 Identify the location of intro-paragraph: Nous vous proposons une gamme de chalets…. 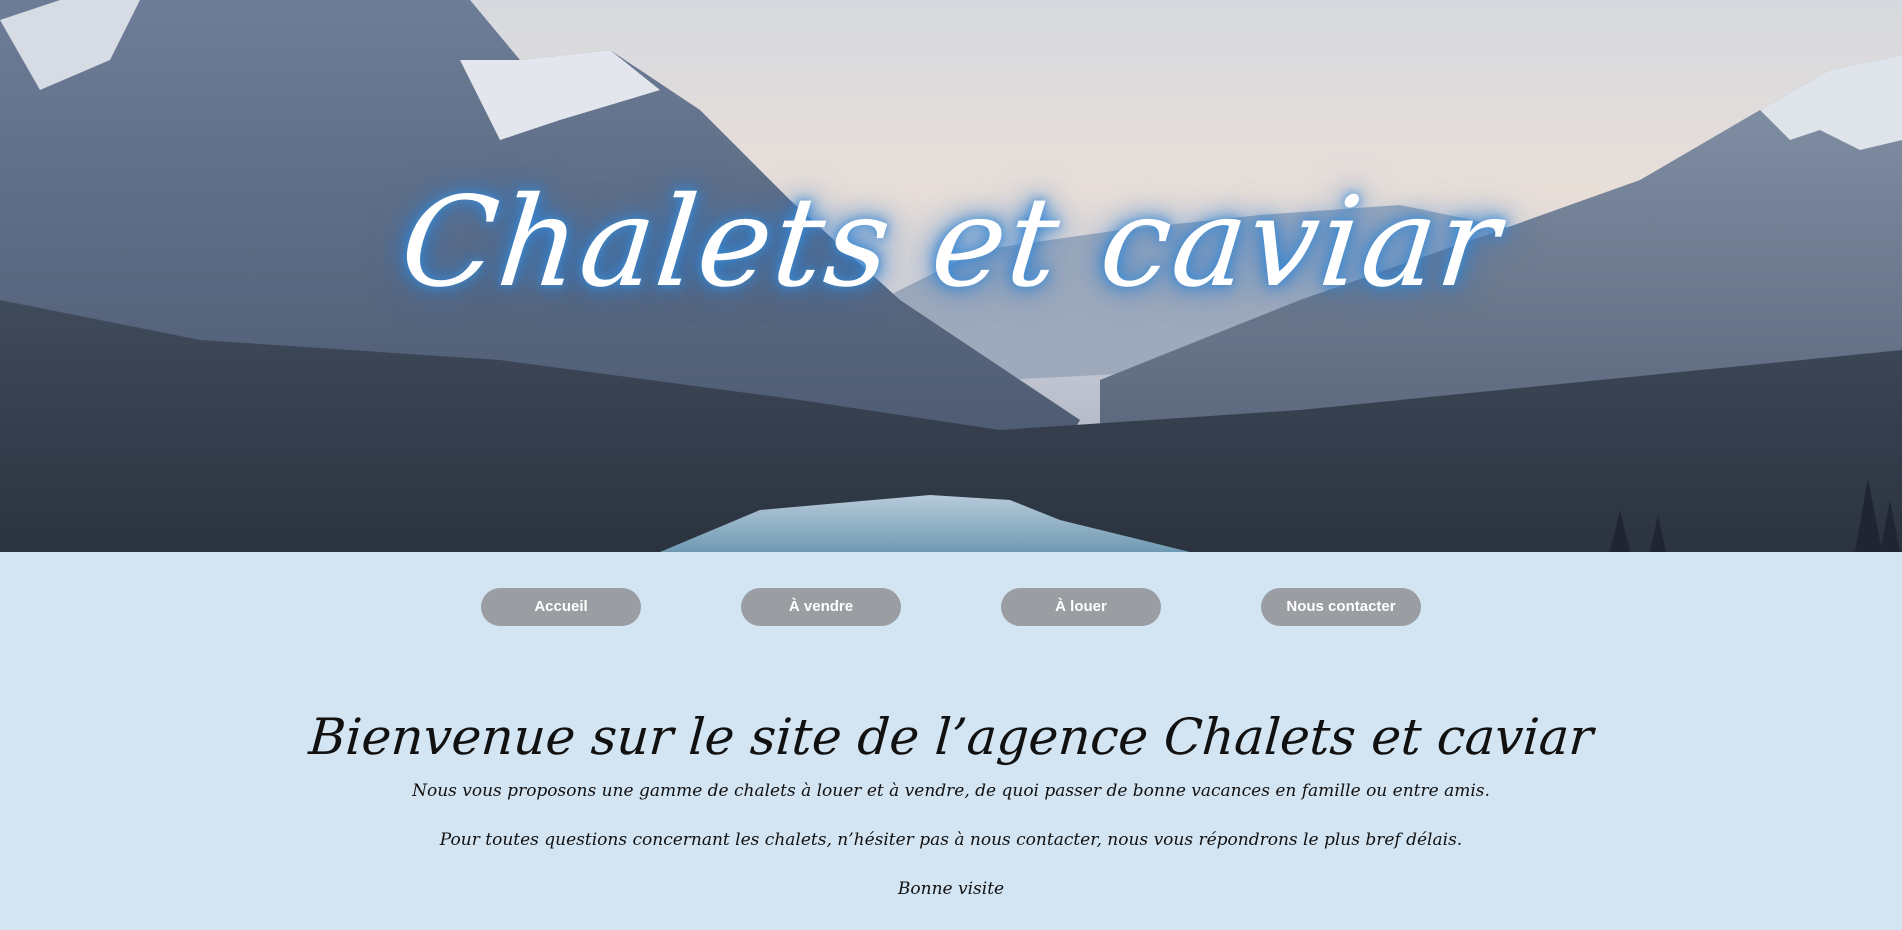
(951, 791).